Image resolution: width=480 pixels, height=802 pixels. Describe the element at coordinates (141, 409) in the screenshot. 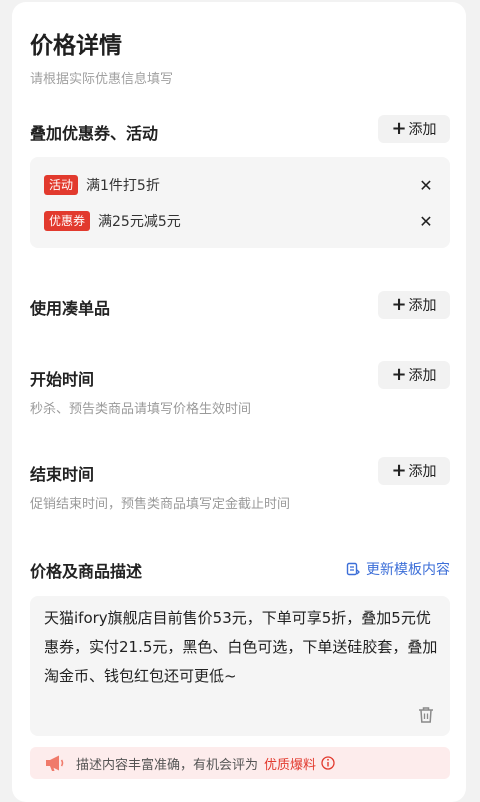

I see `start-time-hint: 秒杀、预告类商品请填写价格生效时间` at that location.